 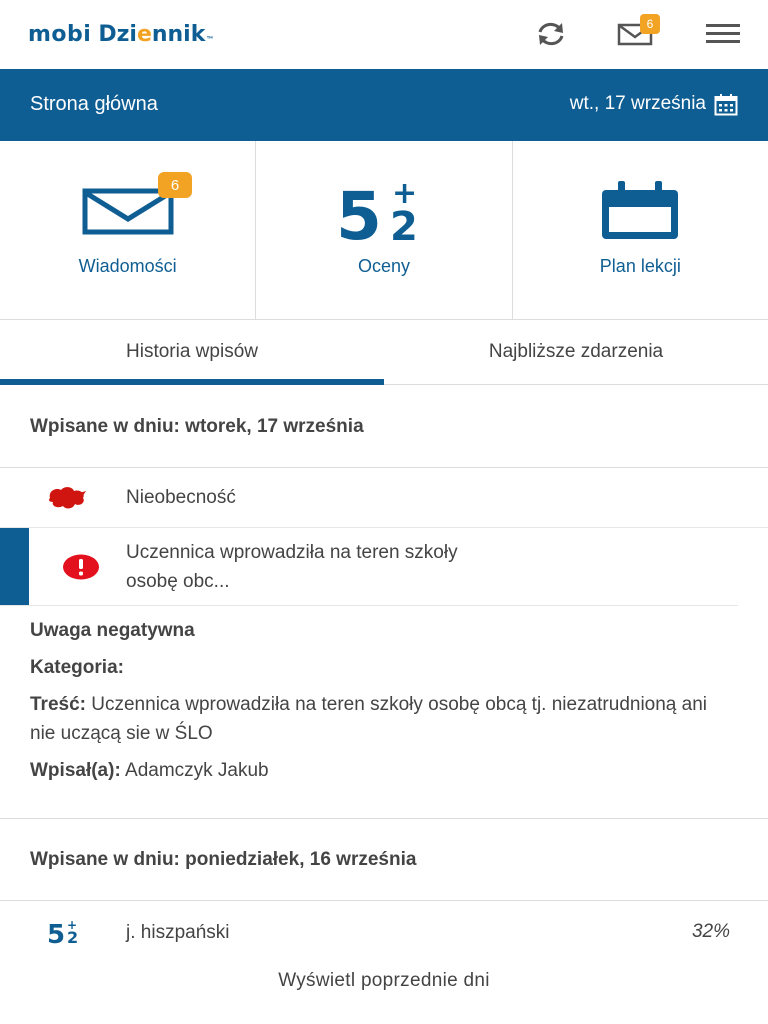 I want to click on tabs: Historia wpisów Najbliższe zdarzenia, so click(x=384, y=352).